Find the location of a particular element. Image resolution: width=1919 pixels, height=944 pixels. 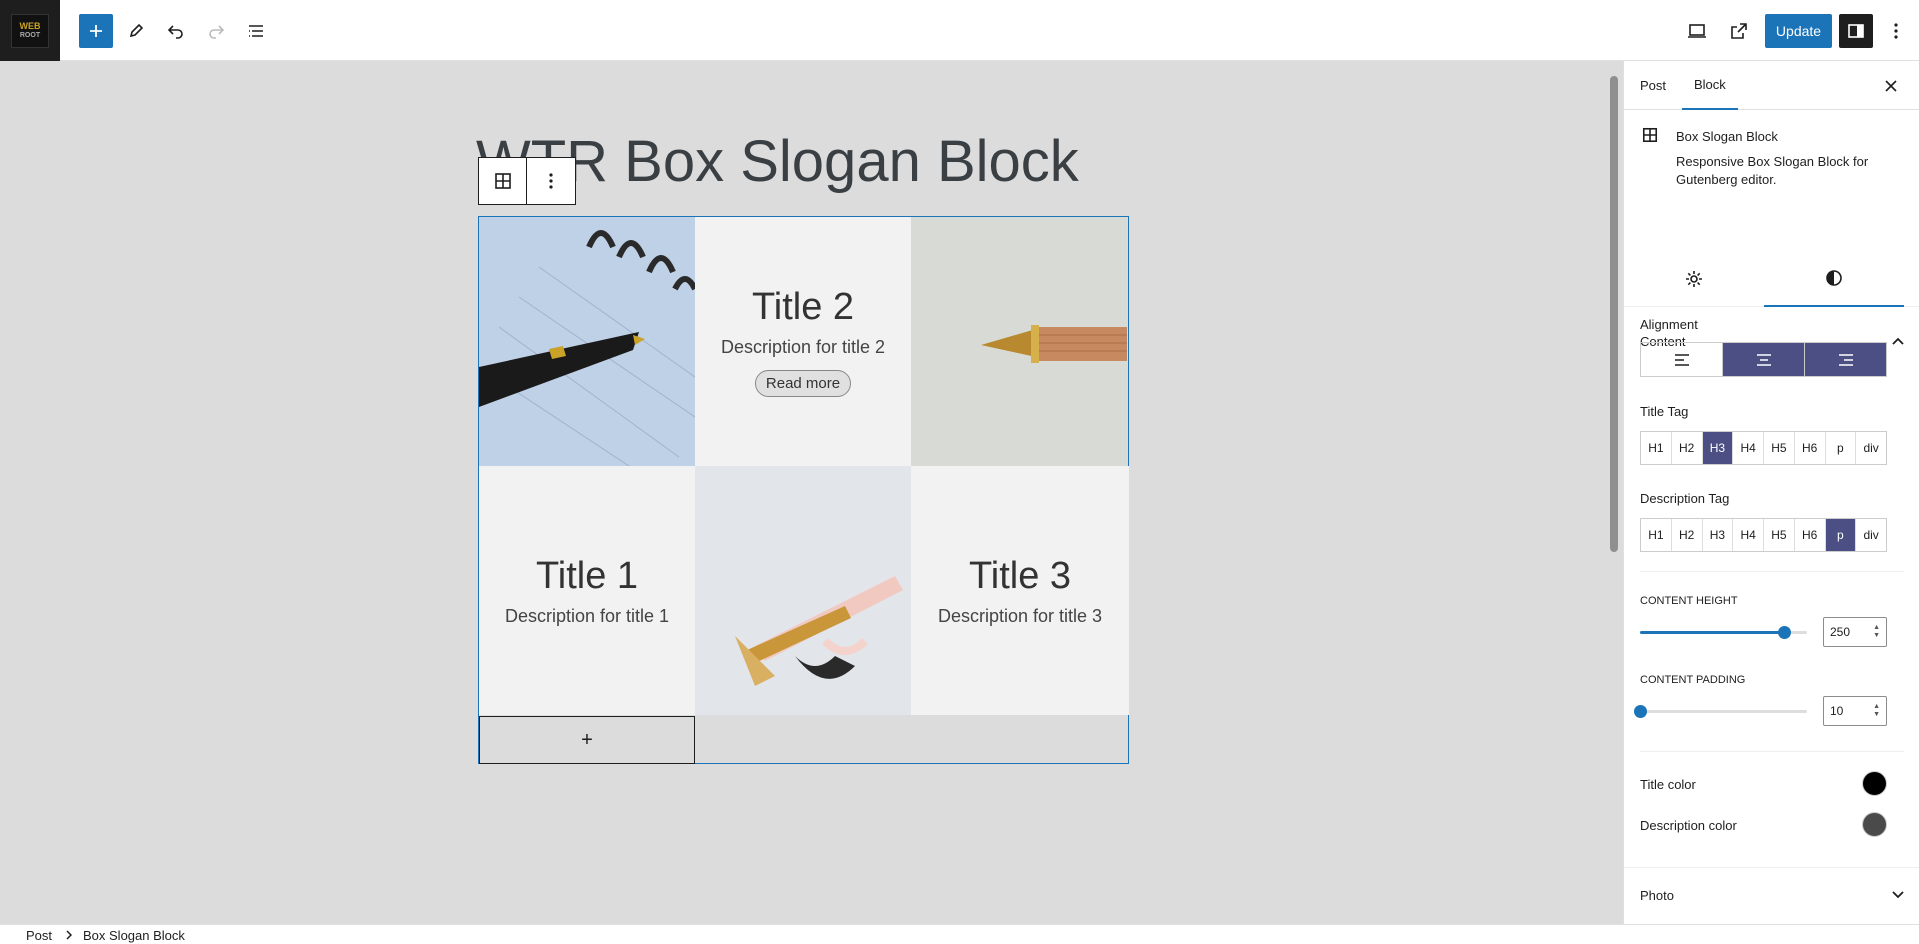

document-overview-button is located at coordinates (256, 31).